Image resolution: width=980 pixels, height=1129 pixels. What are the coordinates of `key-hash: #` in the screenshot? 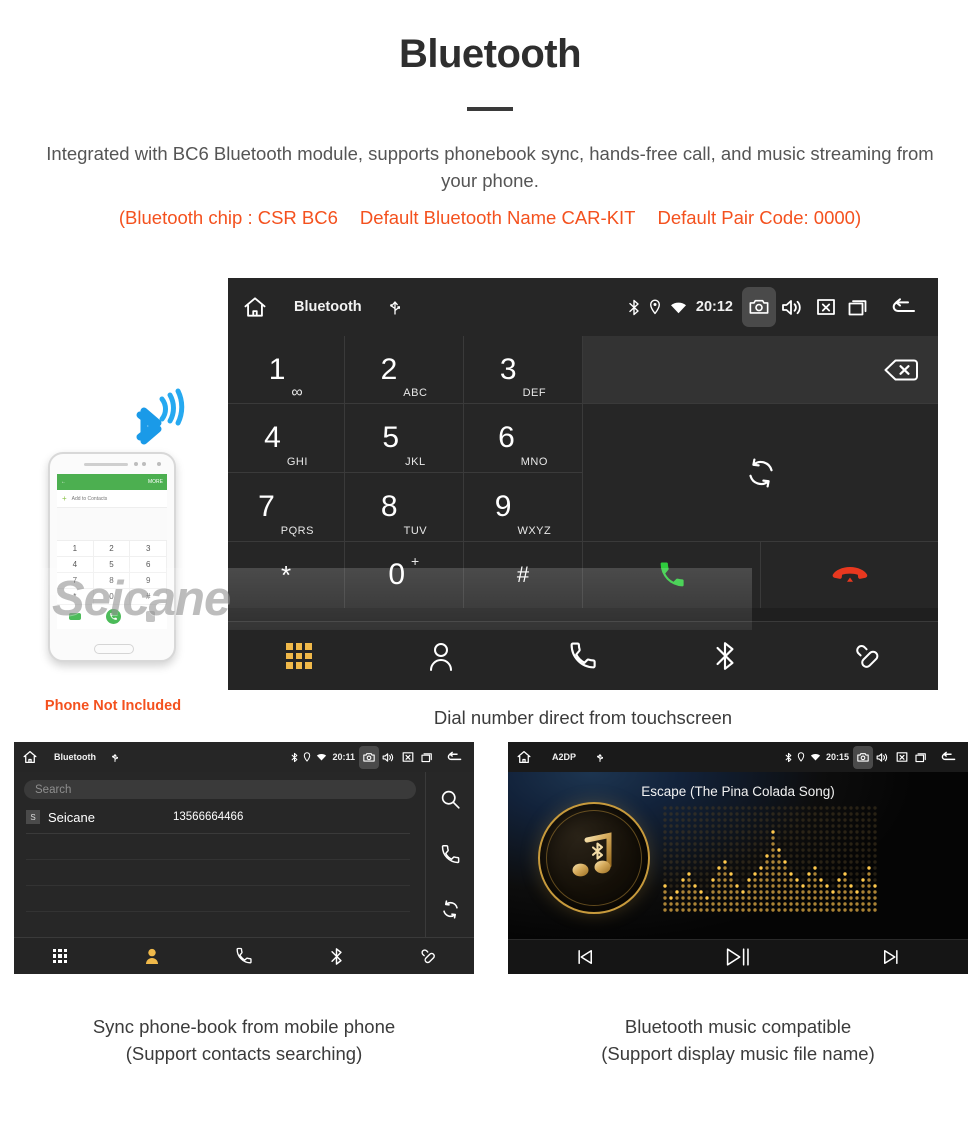 It's located at (523, 575).